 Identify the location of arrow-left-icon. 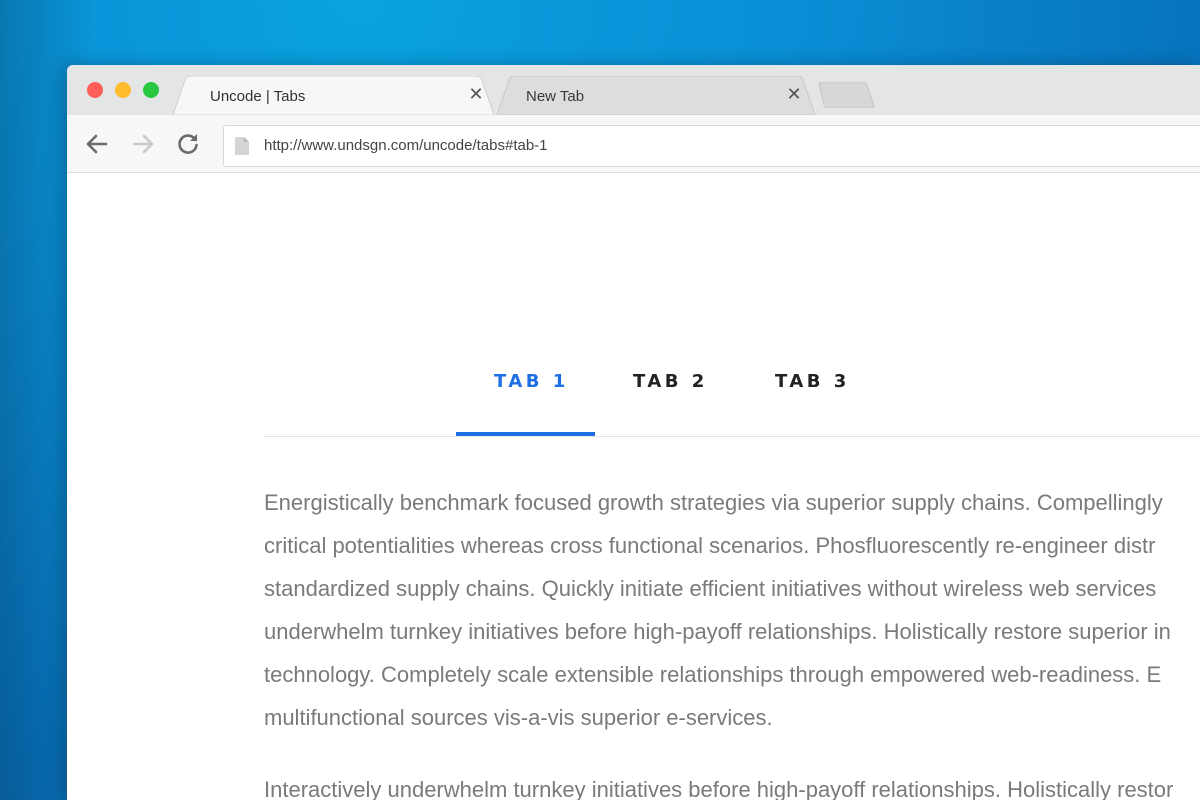
(97, 144).